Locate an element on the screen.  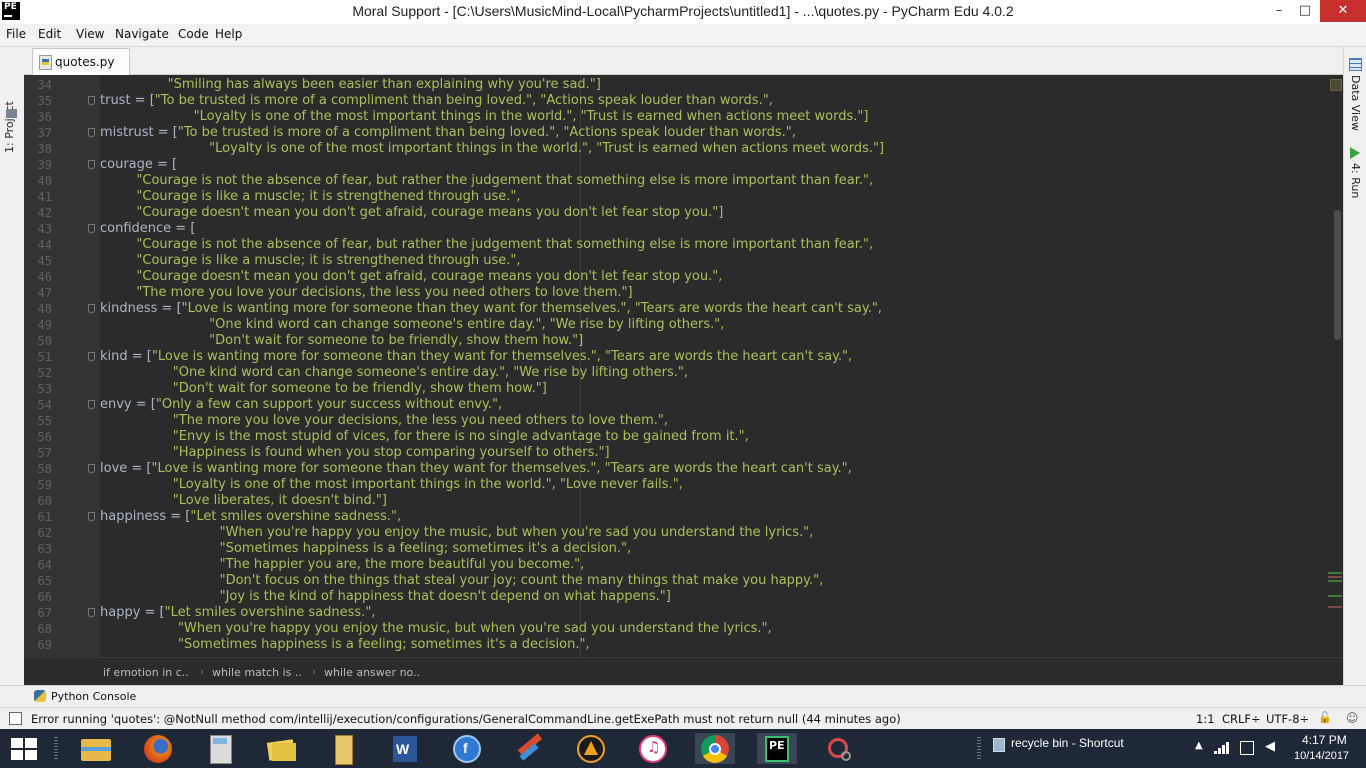
vlc-icon is located at coordinates (591, 748).